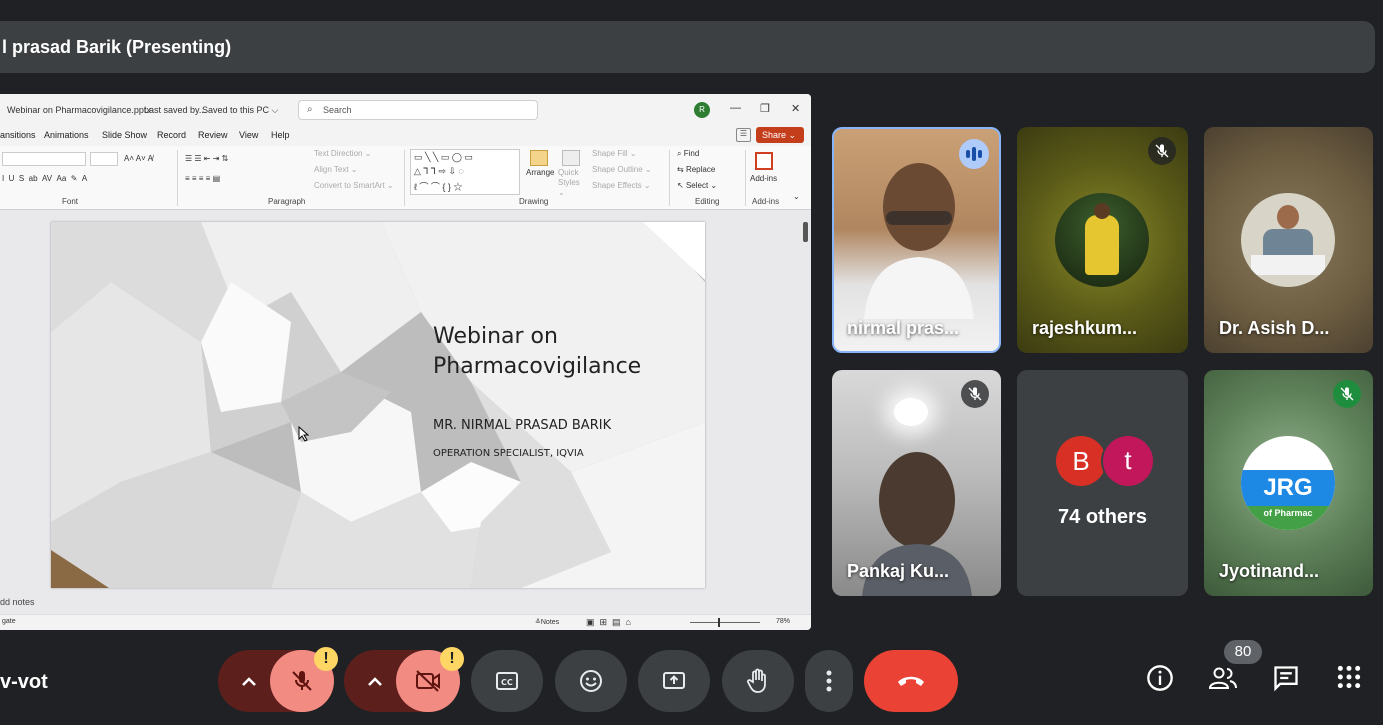 The height and width of the screenshot is (725, 1383). I want to click on mouse-cursor-icon, so click(304, 434).